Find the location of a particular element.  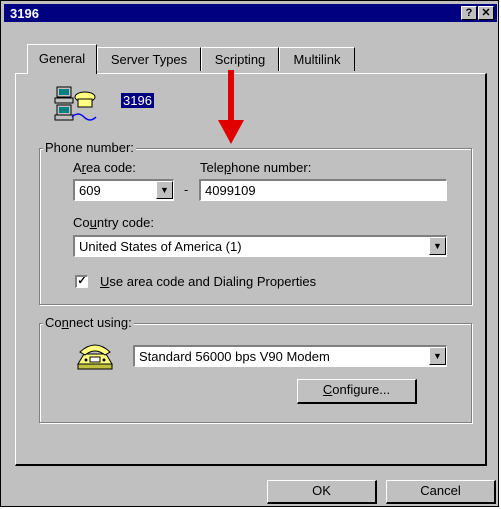

area-code-combo: 609 ▼ is located at coordinates (123, 190).